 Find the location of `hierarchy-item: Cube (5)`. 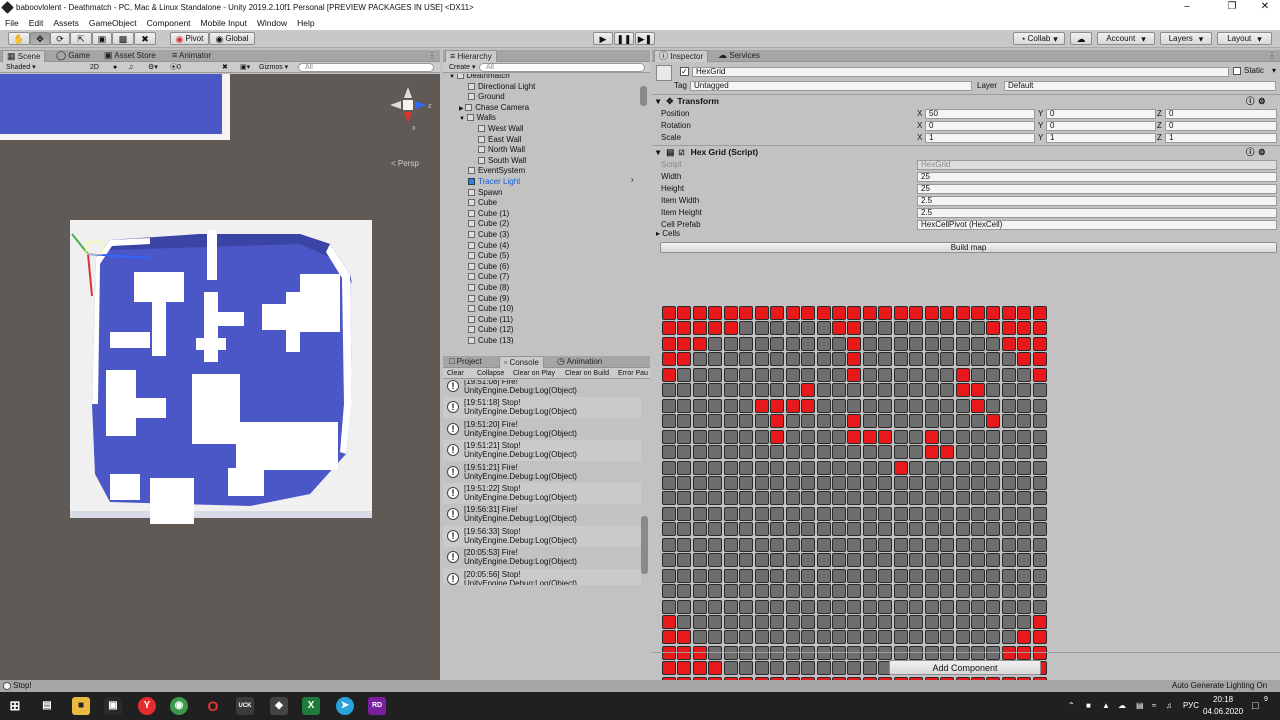

hierarchy-item: Cube (5) is located at coordinates (484, 256).